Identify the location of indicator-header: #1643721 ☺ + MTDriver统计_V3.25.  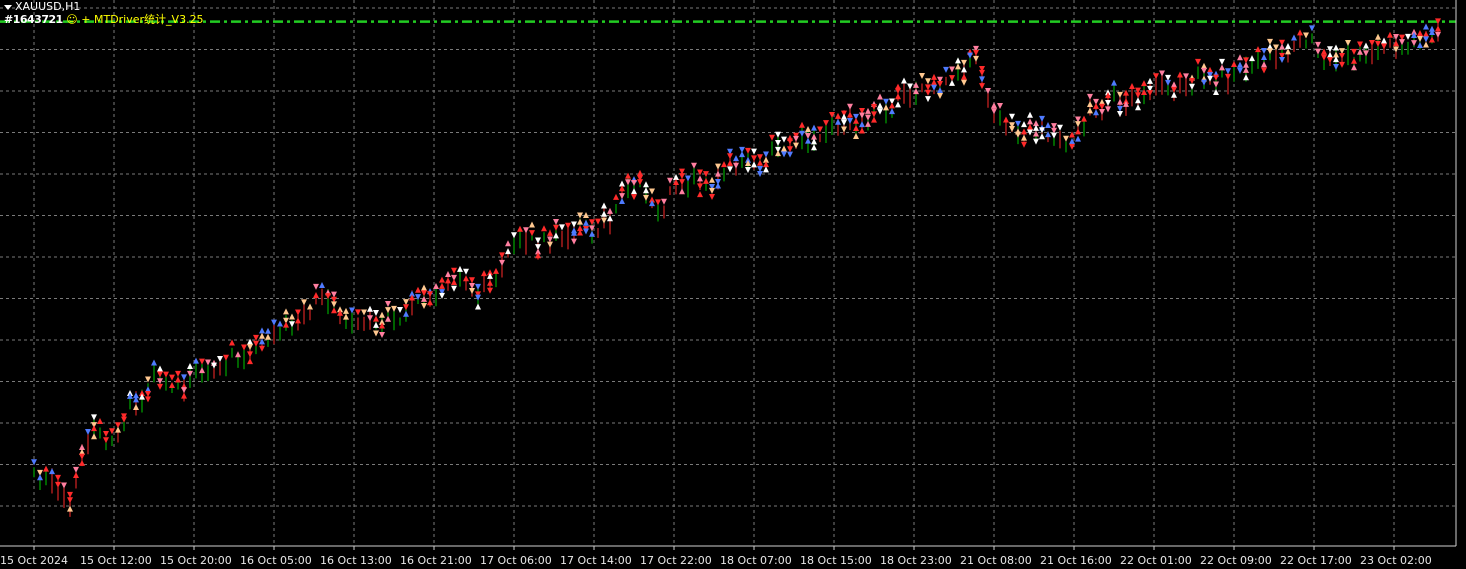
(104, 20).